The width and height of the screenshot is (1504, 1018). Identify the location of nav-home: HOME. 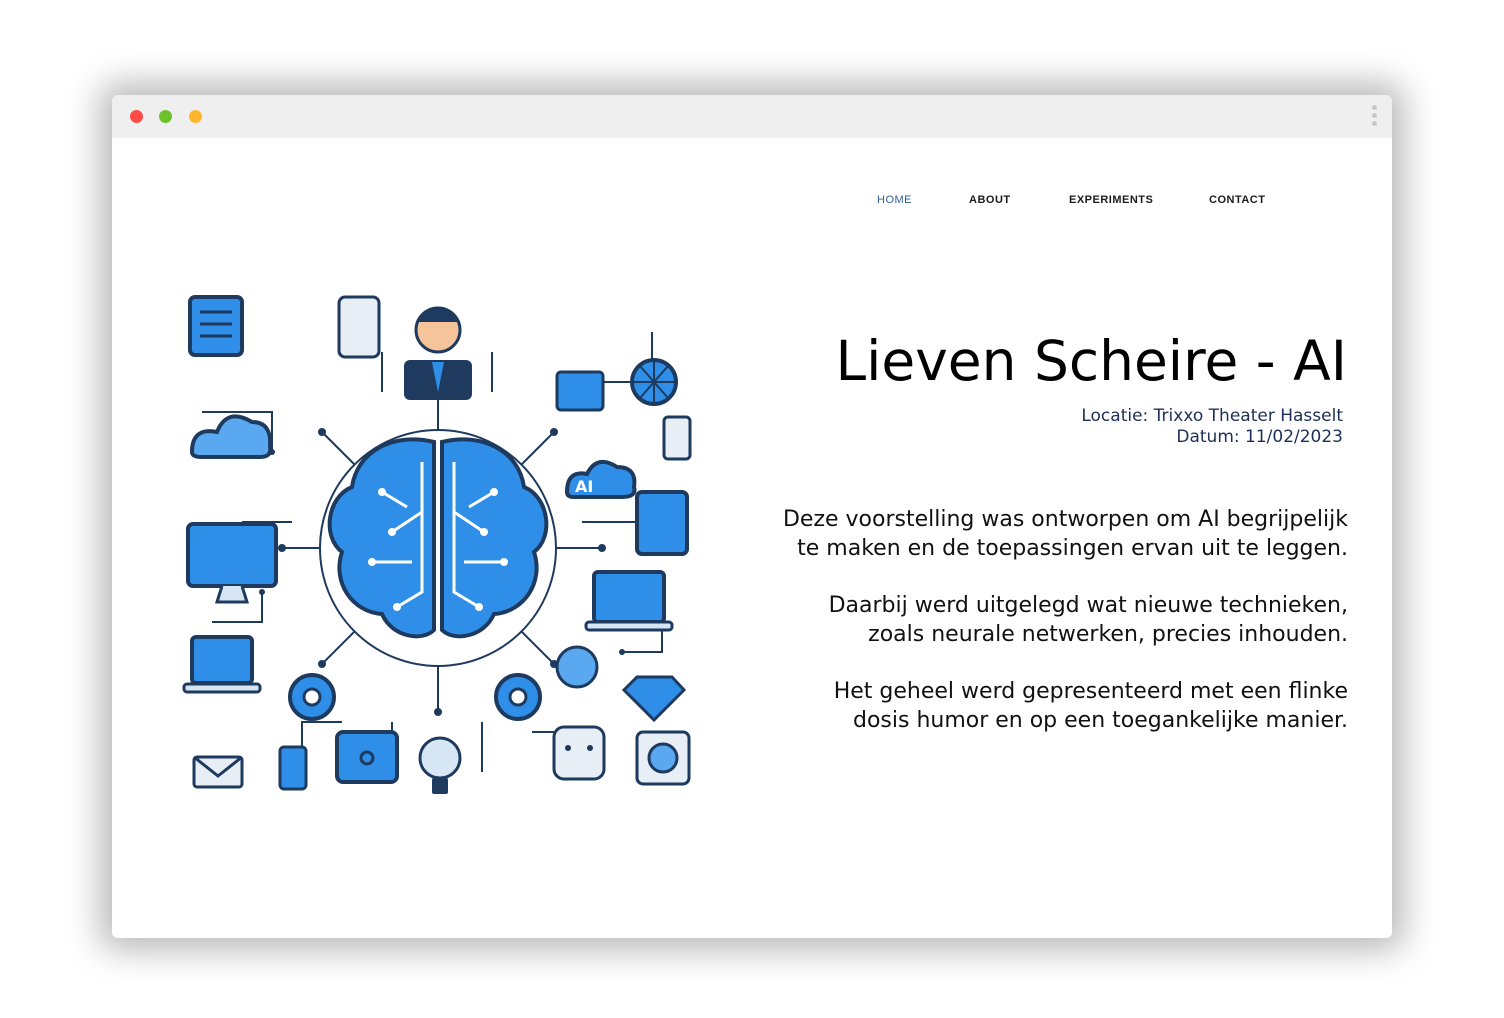
(894, 200).